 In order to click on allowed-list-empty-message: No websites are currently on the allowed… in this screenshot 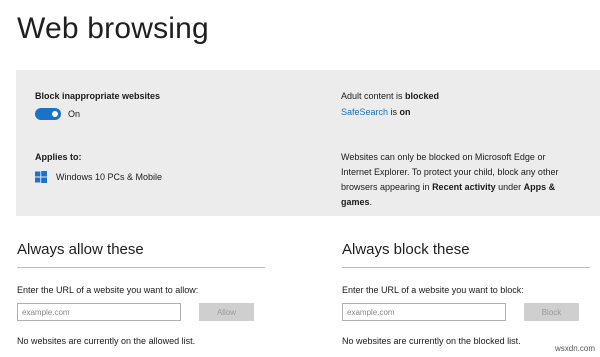, I will do `click(106, 341)`.